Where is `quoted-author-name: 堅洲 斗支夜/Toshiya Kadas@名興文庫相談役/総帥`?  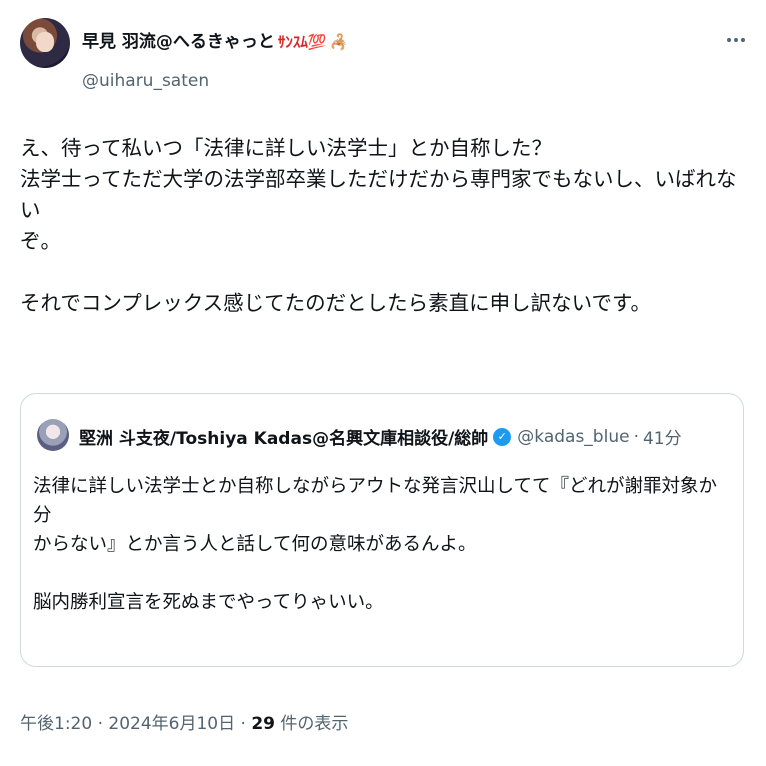
quoted-author-name: 堅洲 斗支夜/Toshiya Kadas@名興文庫相談役/総帥 is located at coordinates (283, 436).